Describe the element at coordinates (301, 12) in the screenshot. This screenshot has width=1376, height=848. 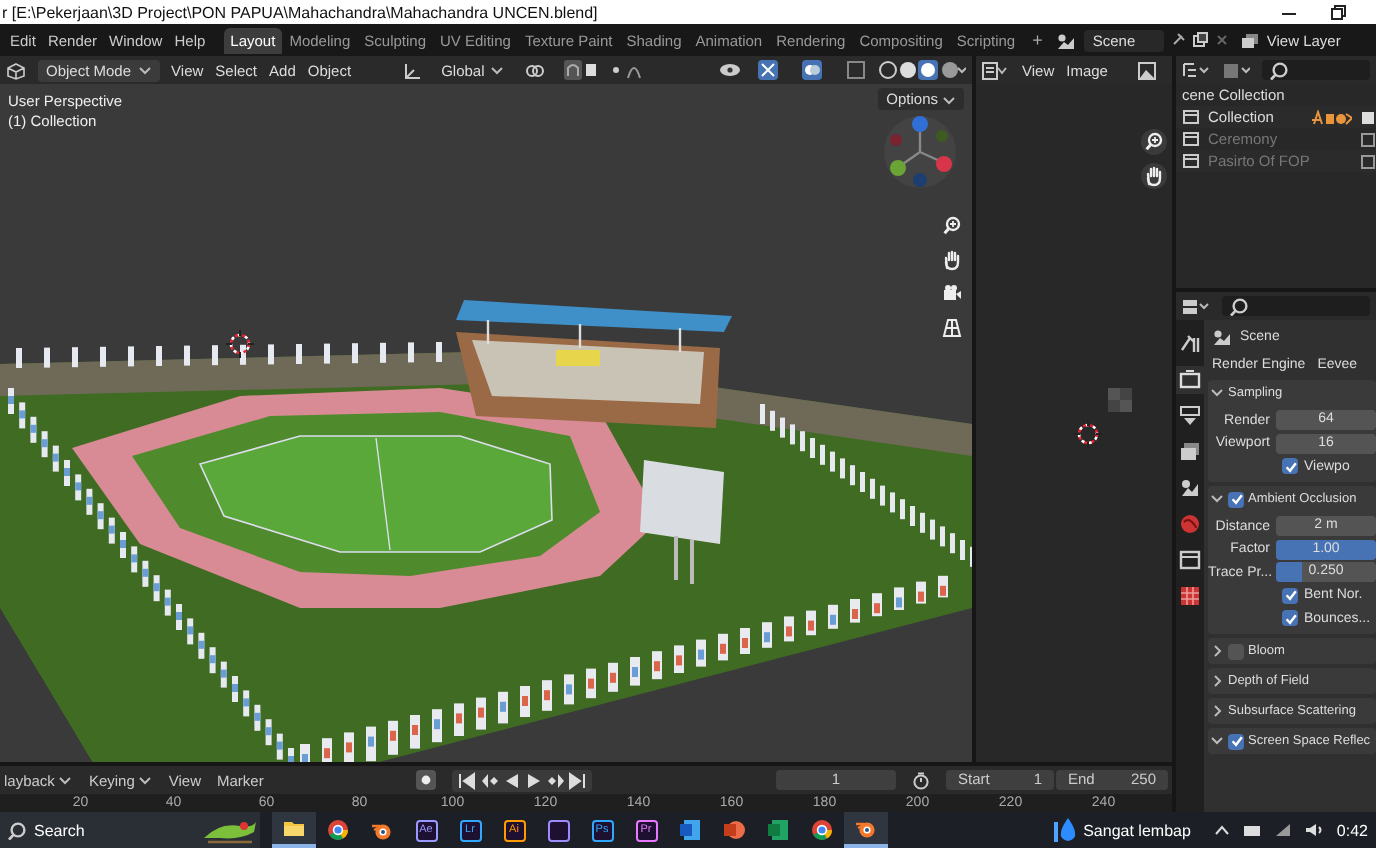
I see `window-title: r [E:\Pekerjaan\3D Project\PON PAPUA\Mahachandra\Mahachandra UNCEN.blend]` at that location.